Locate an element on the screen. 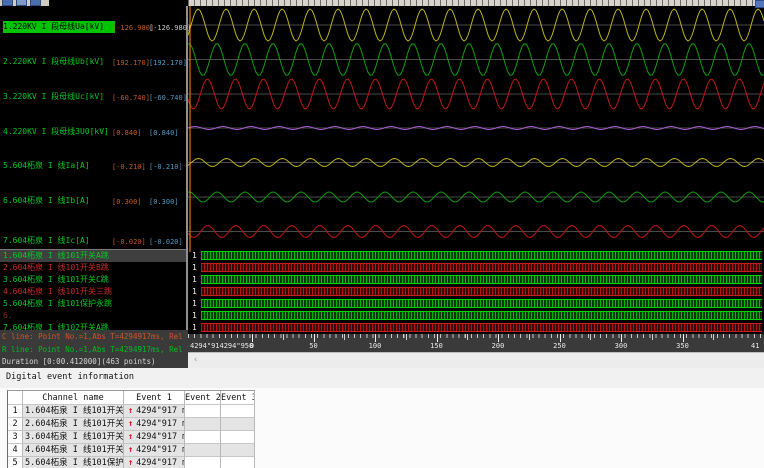 The height and width of the screenshot is (468, 764). header-event-3: Event 3 is located at coordinates (238, 398).